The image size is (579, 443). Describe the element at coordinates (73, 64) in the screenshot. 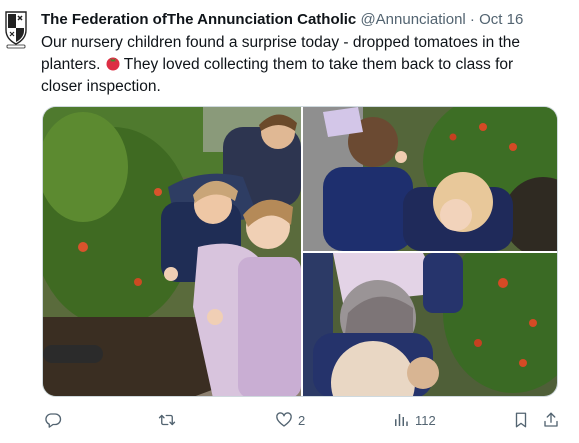

I see `tweet-text-line-2-start: planters.` at that location.